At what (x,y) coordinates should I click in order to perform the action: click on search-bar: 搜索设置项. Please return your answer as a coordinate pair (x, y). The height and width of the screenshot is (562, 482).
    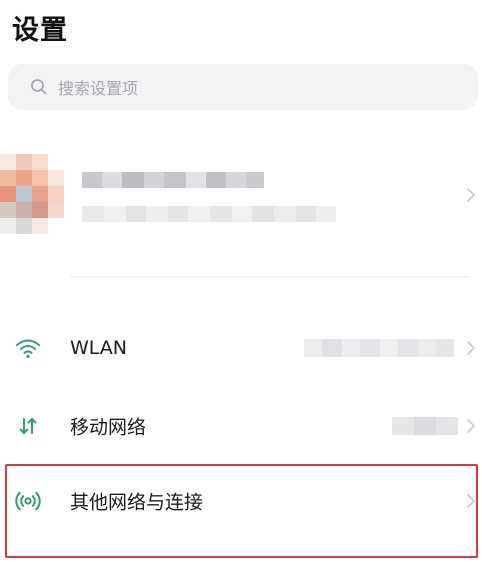
    Looking at the image, I should click on (243, 87).